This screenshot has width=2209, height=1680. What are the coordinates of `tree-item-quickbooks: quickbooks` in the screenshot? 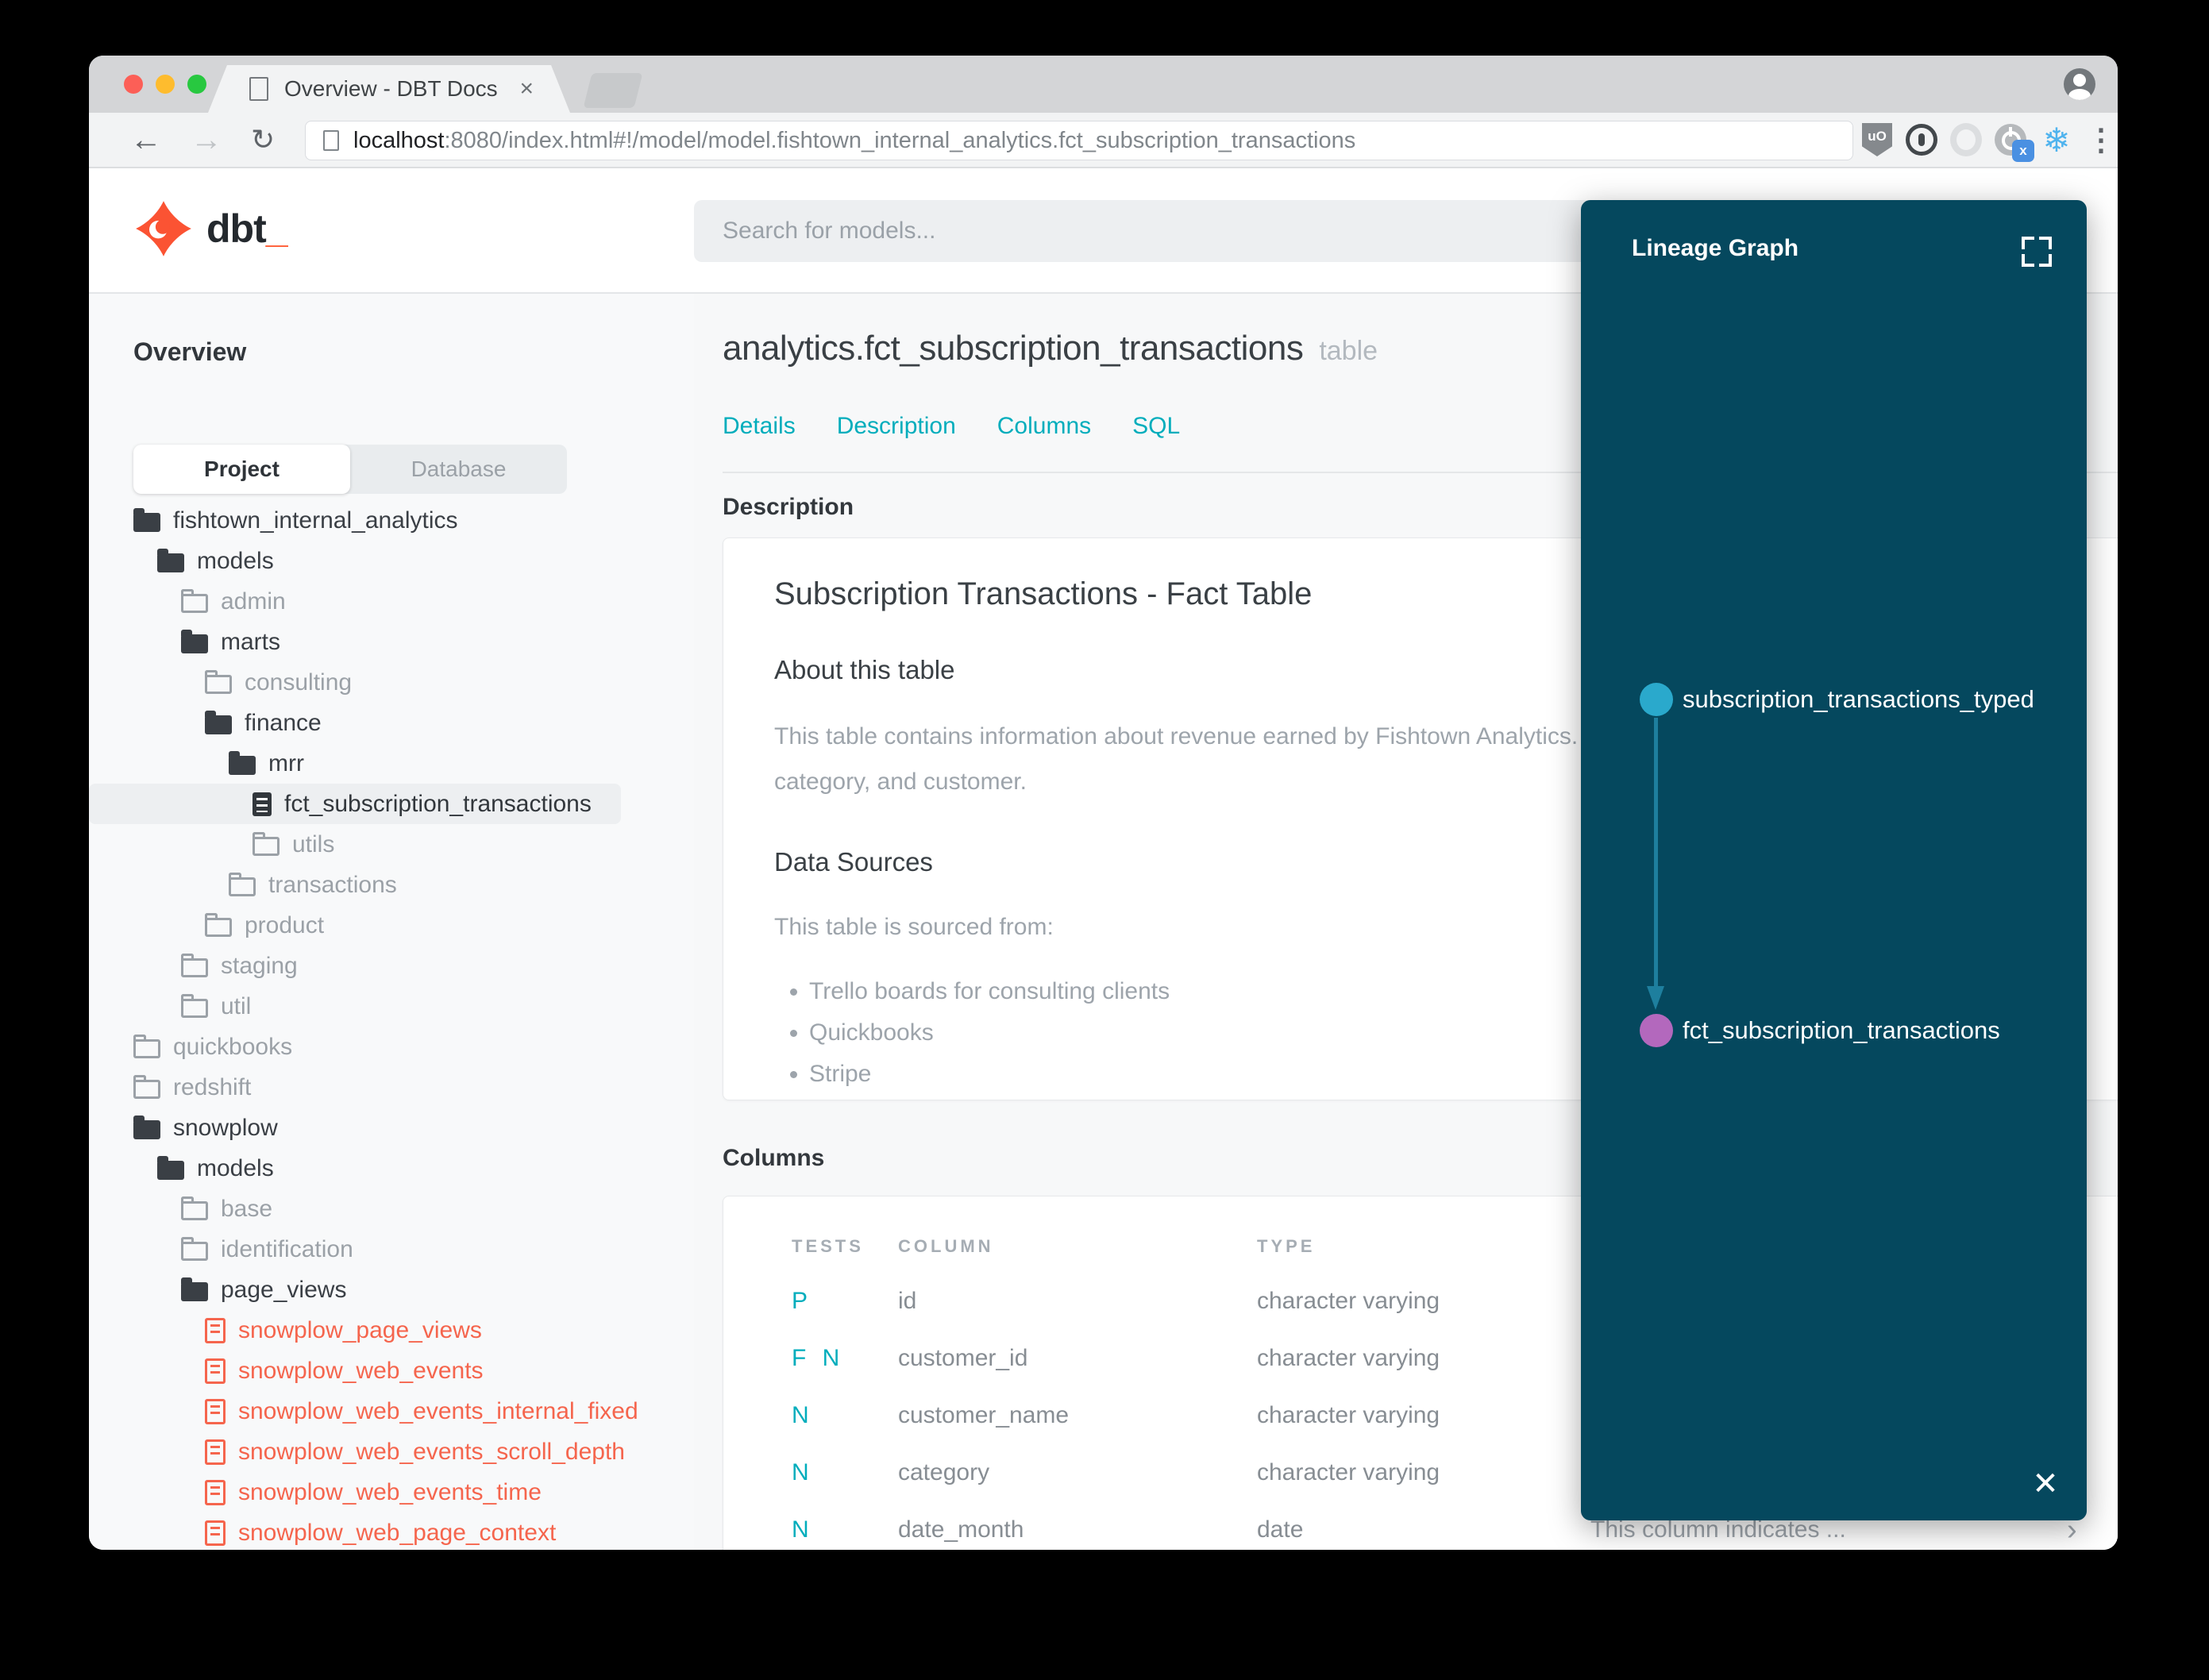 It's located at (391, 1047).